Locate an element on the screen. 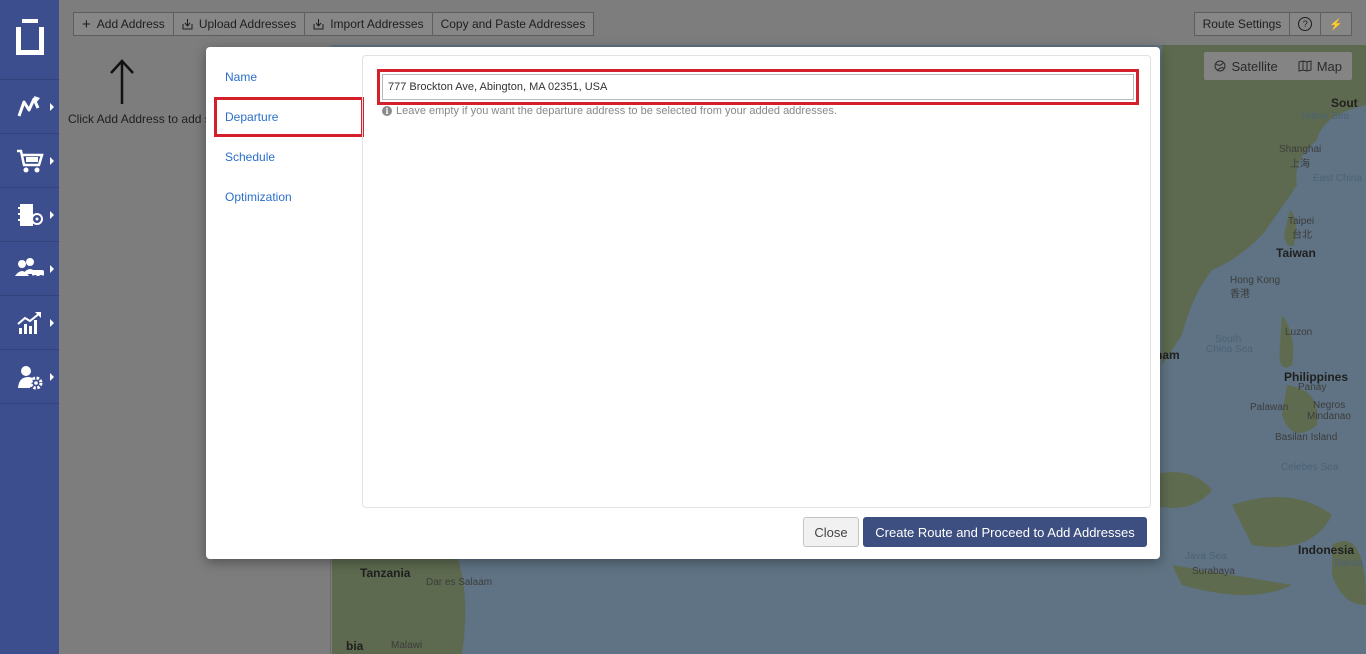  departure-address-input is located at coordinates (758, 87).